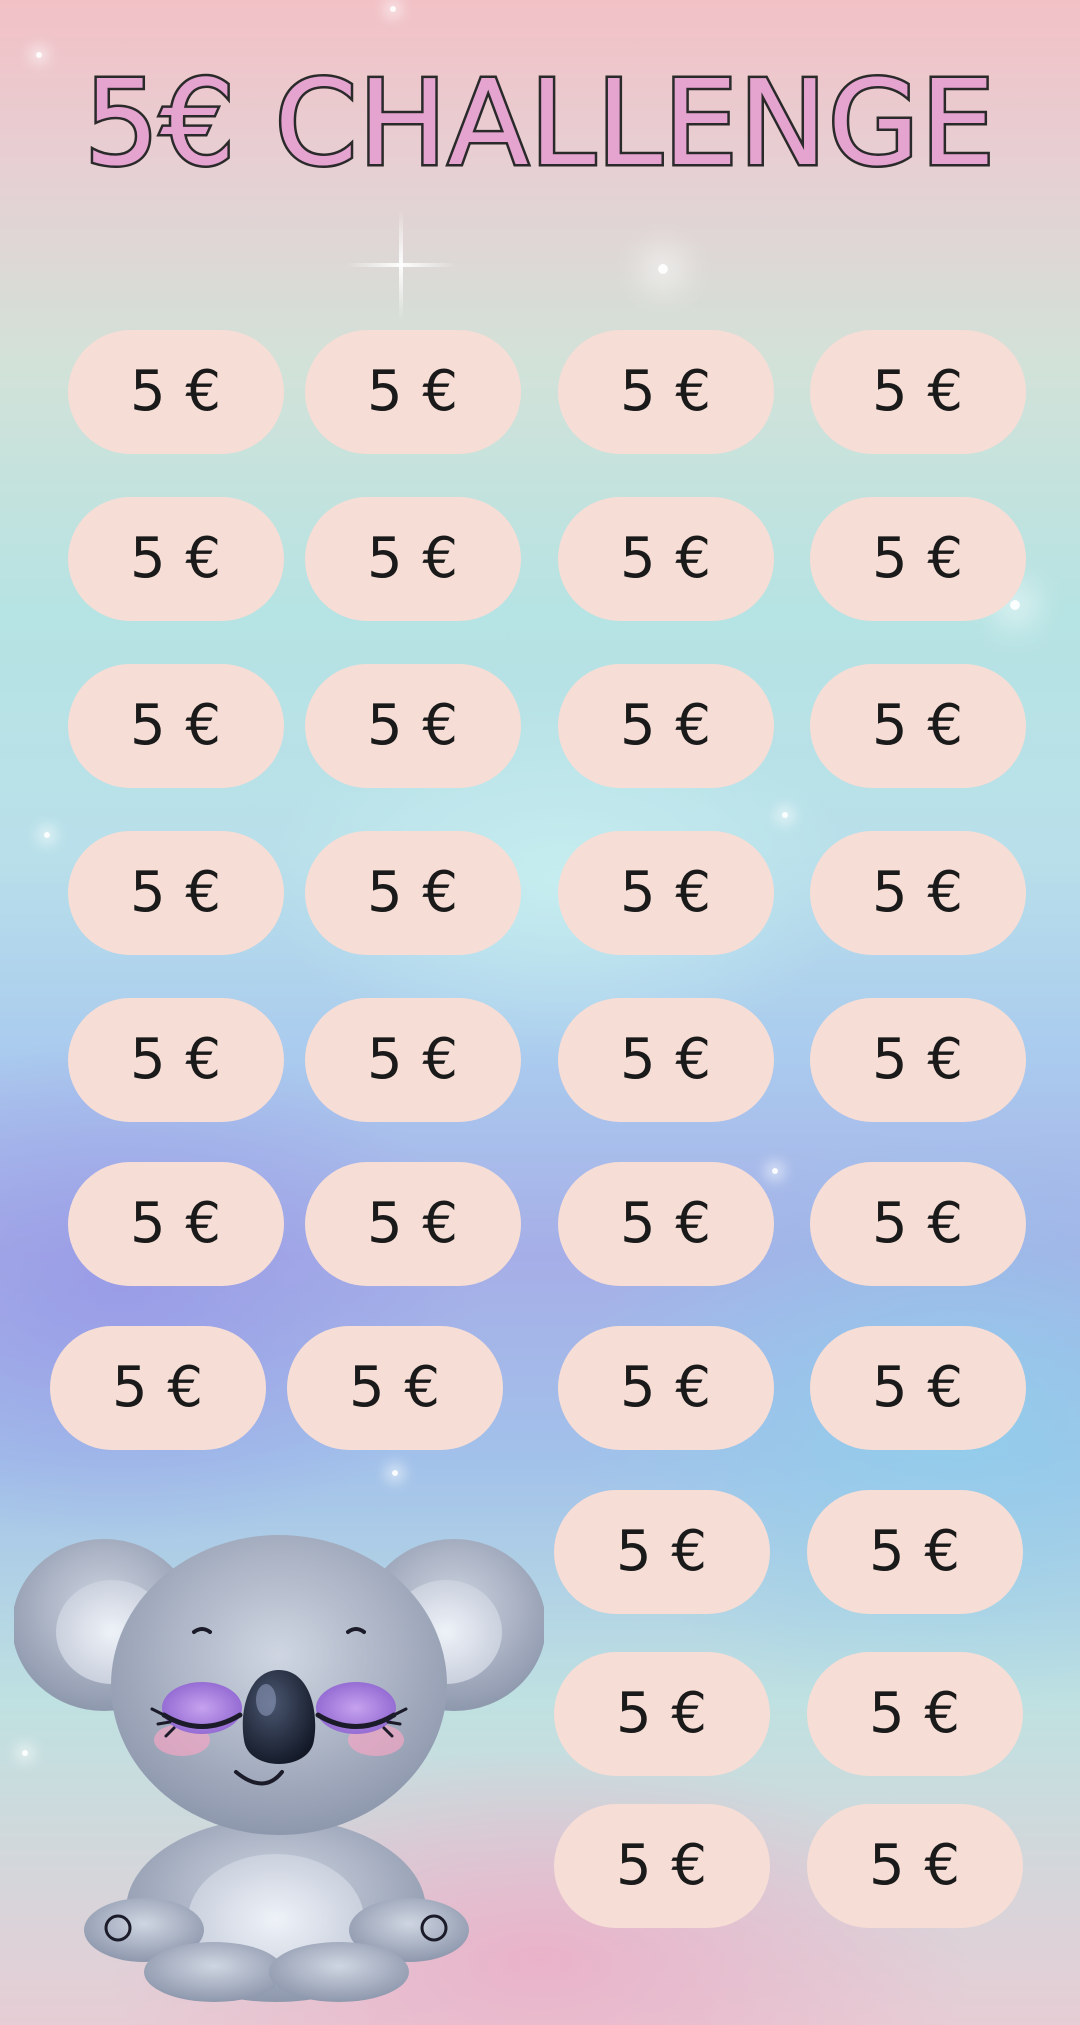  Describe the element at coordinates (540, 123) in the screenshot. I see `page-title: 5€ CHALLENGE` at that location.